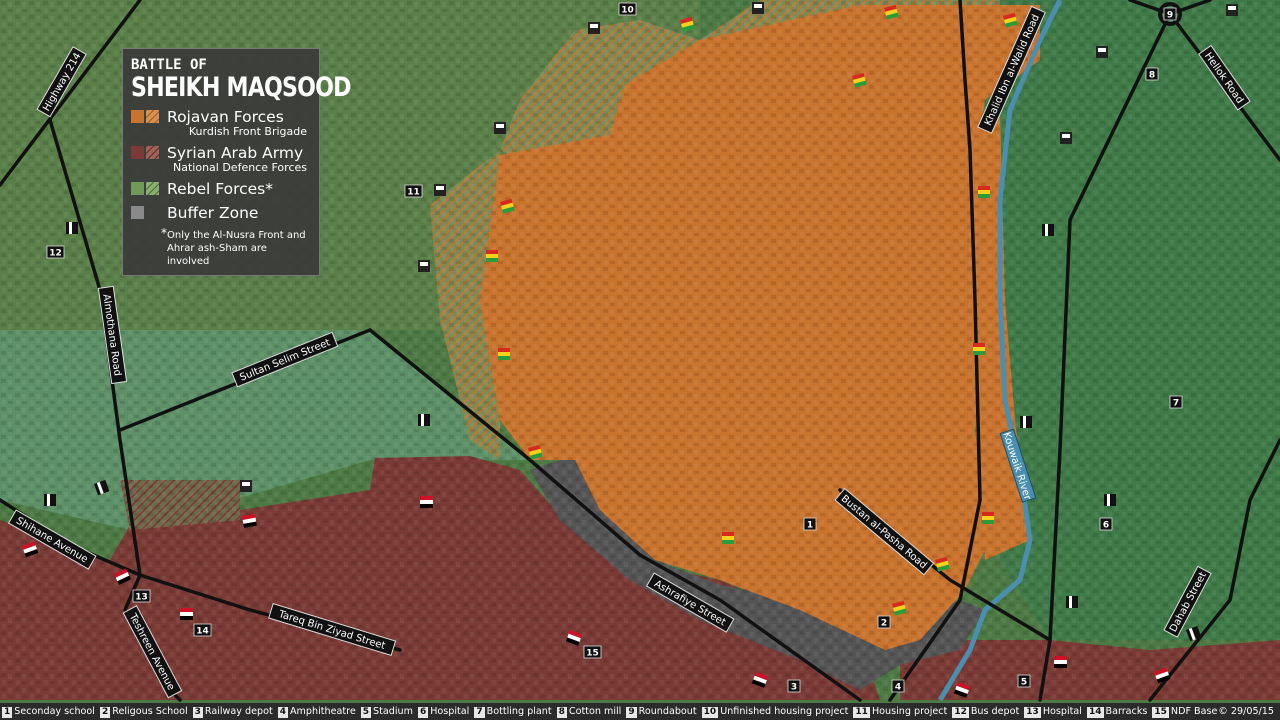 The height and width of the screenshot is (720, 1280). What do you see at coordinates (235, 153) in the screenshot?
I see `legend-label-saa: Syrian Arab Army` at bounding box center [235, 153].